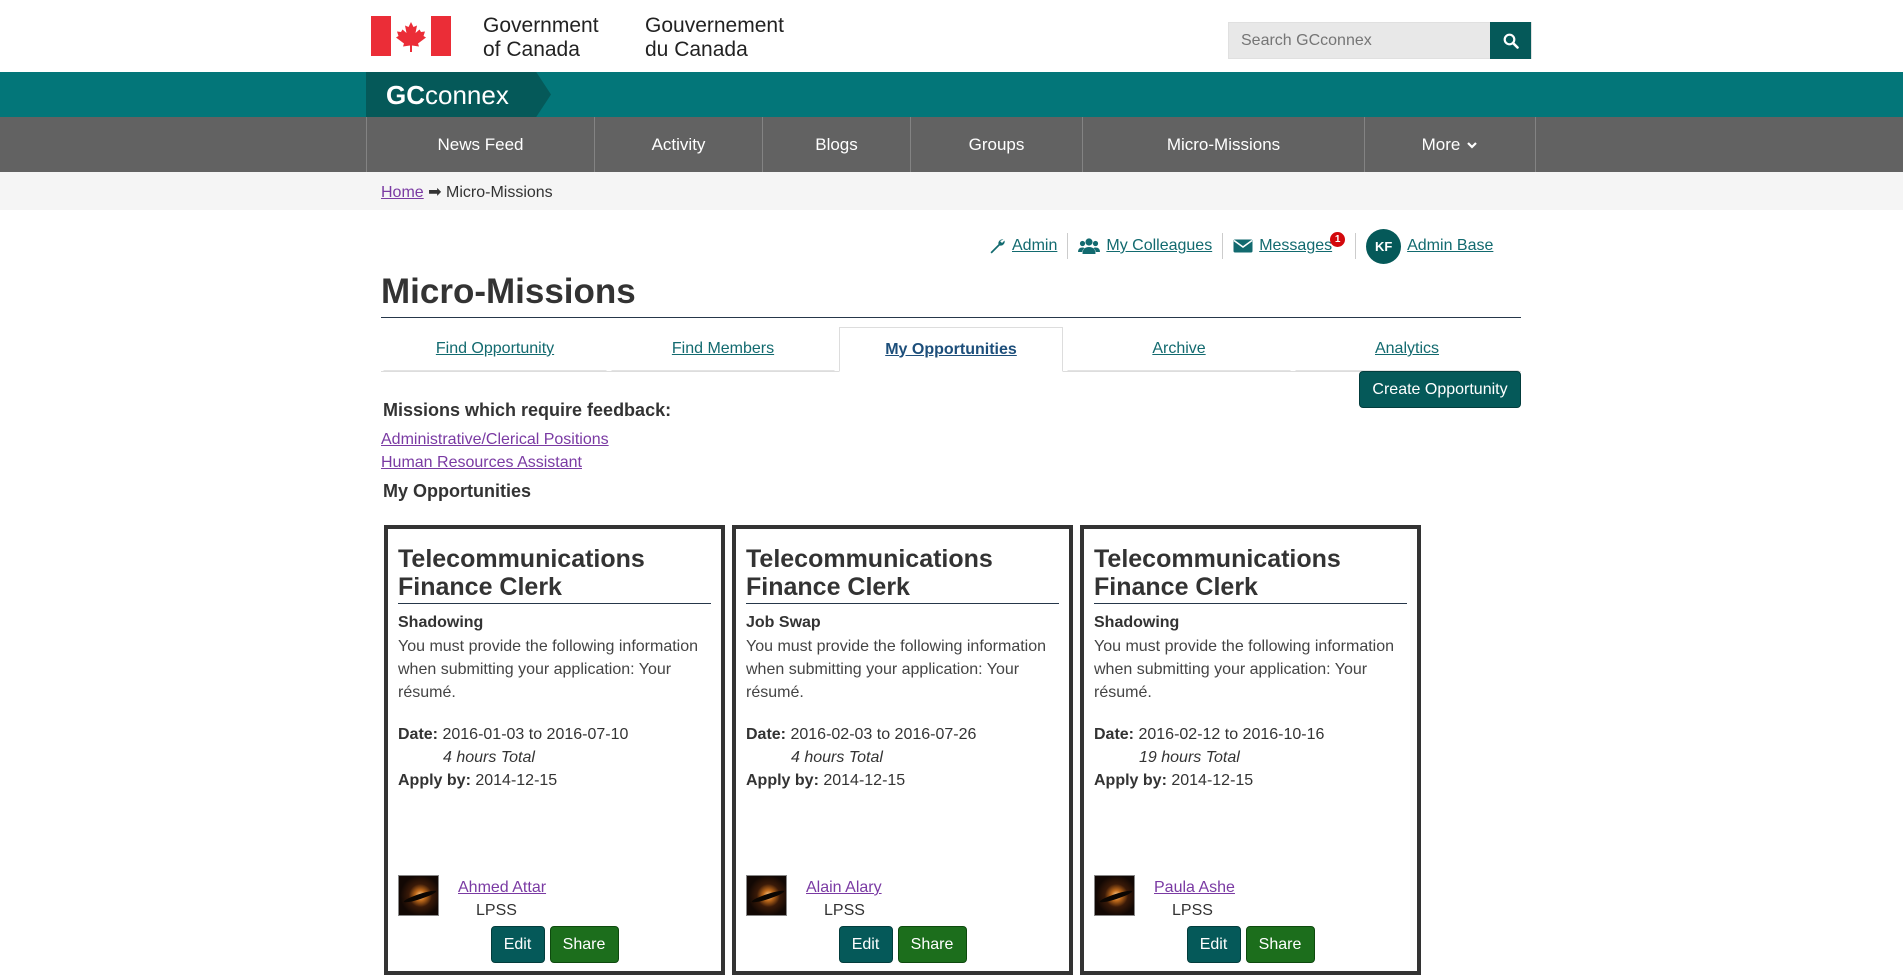 This screenshot has width=1903, height=977. I want to click on brand-band, so click(951, 94).